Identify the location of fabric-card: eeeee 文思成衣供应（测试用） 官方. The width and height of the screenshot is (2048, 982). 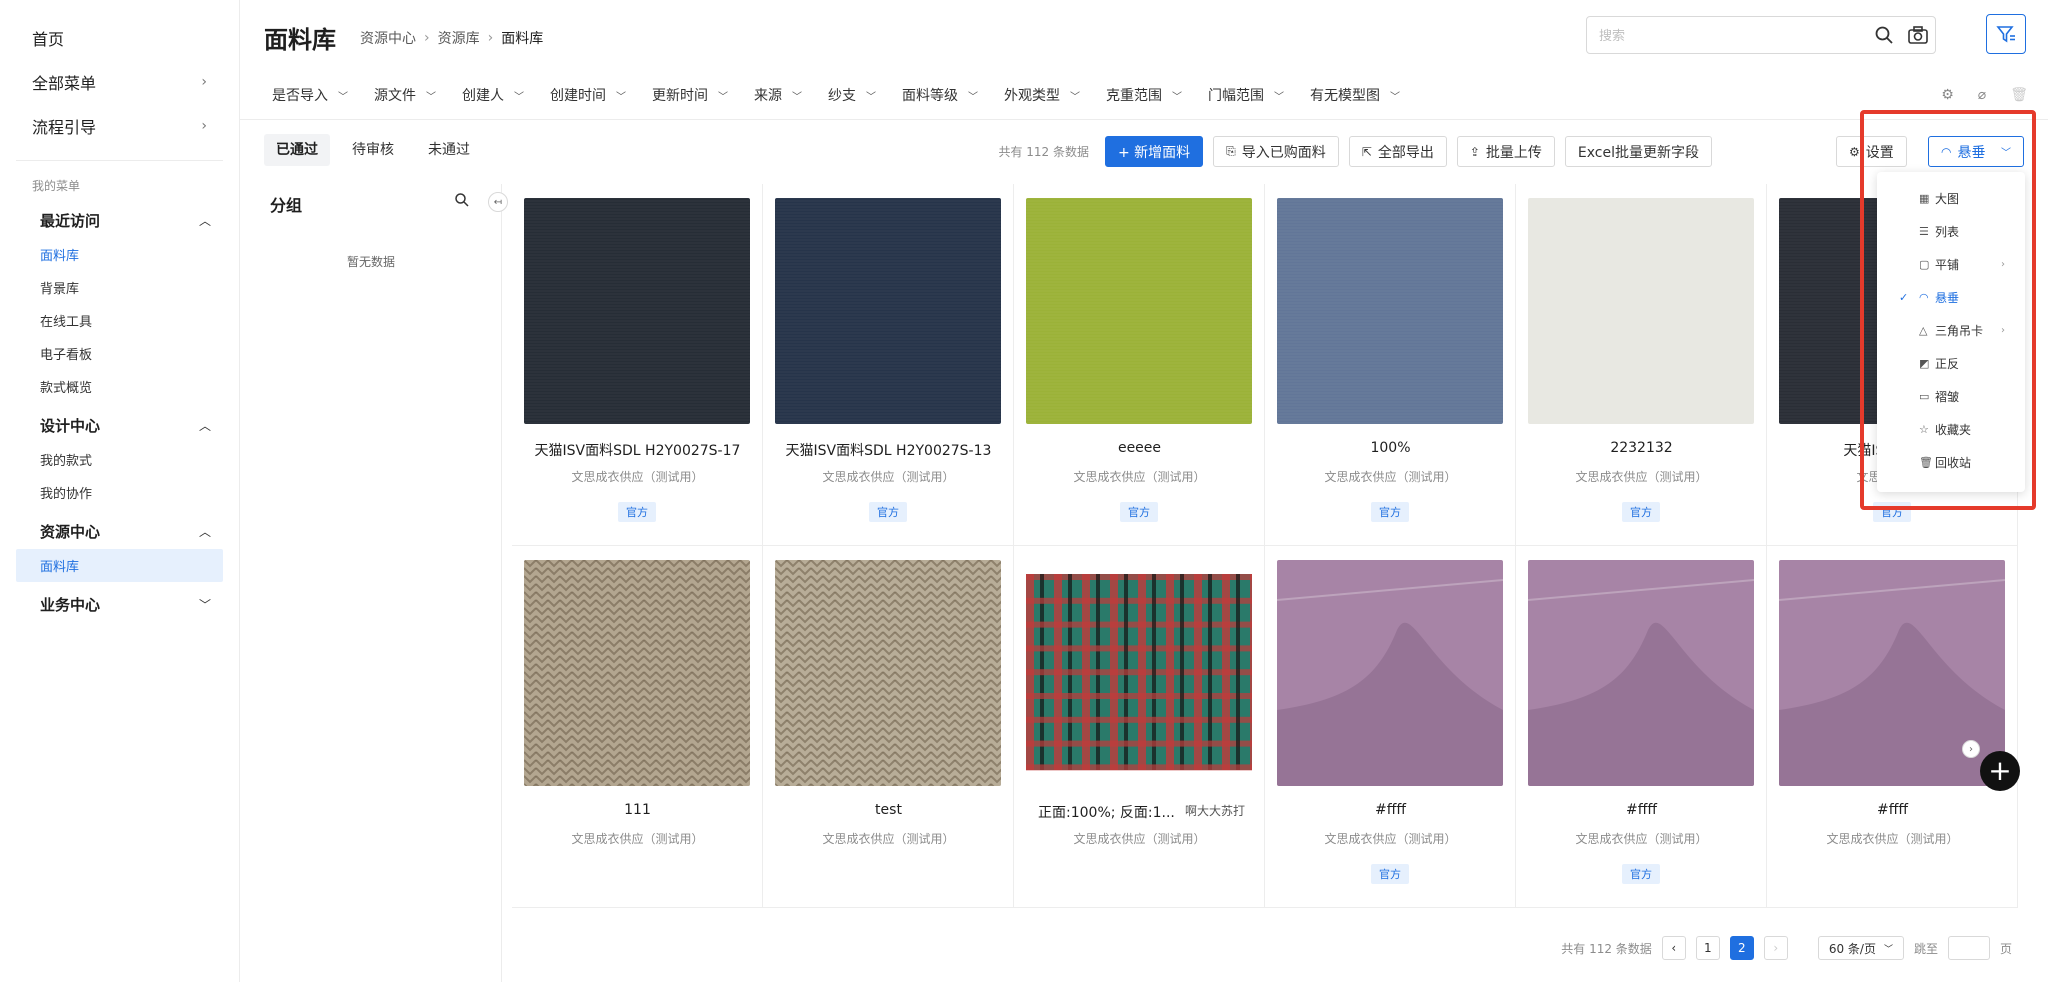
(1139, 365).